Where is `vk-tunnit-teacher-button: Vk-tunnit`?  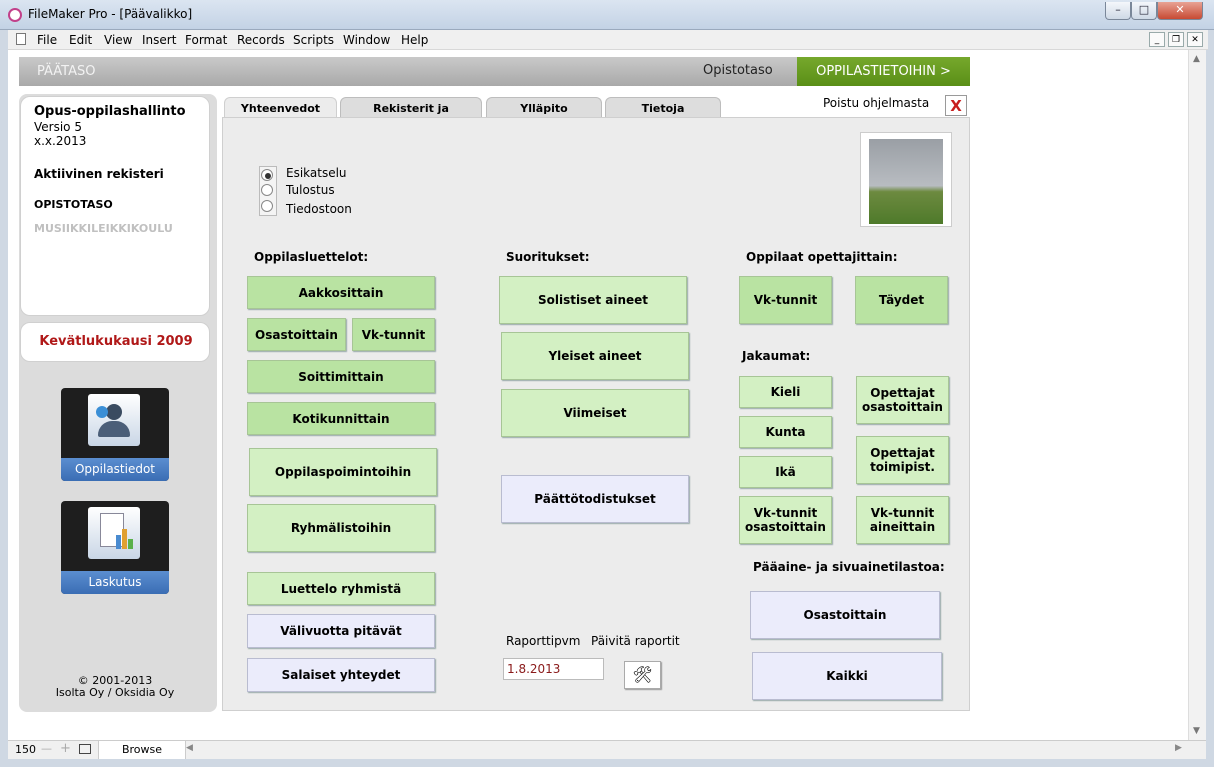 vk-tunnit-teacher-button: Vk-tunnit is located at coordinates (785, 300).